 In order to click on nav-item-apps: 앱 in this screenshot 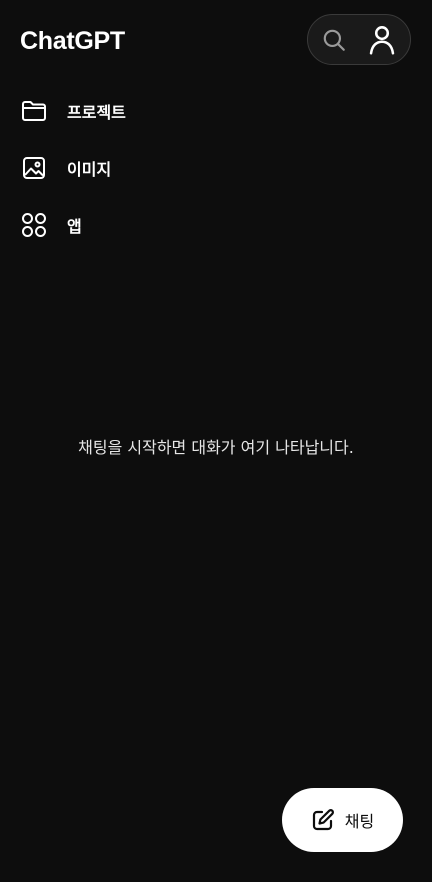, I will do `click(216, 224)`.